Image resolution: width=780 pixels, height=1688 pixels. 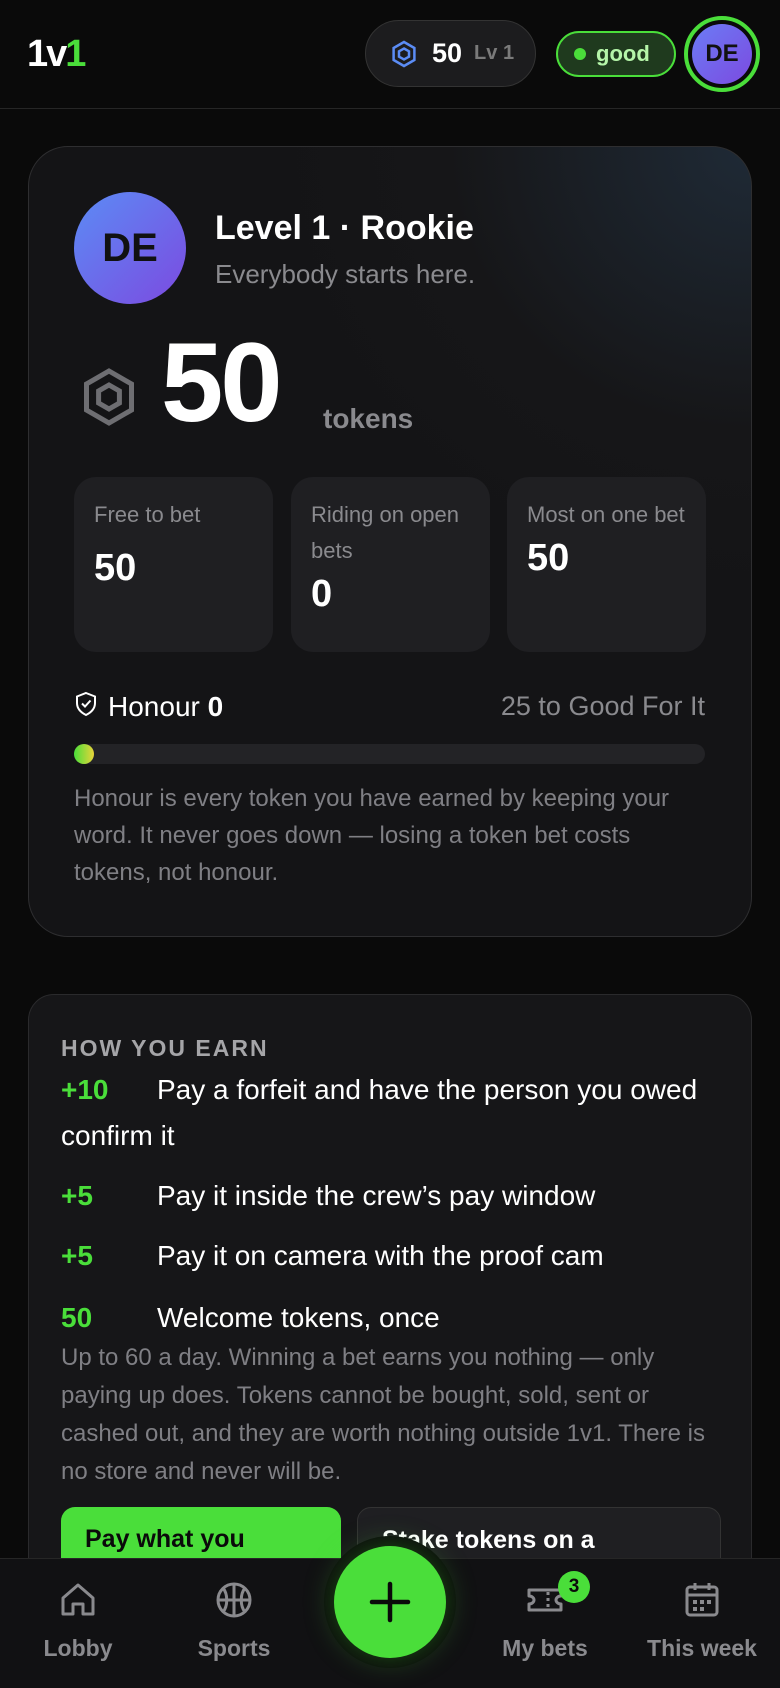 I want to click on earn-text: Welcome tokens, once, so click(x=298, y=1317).